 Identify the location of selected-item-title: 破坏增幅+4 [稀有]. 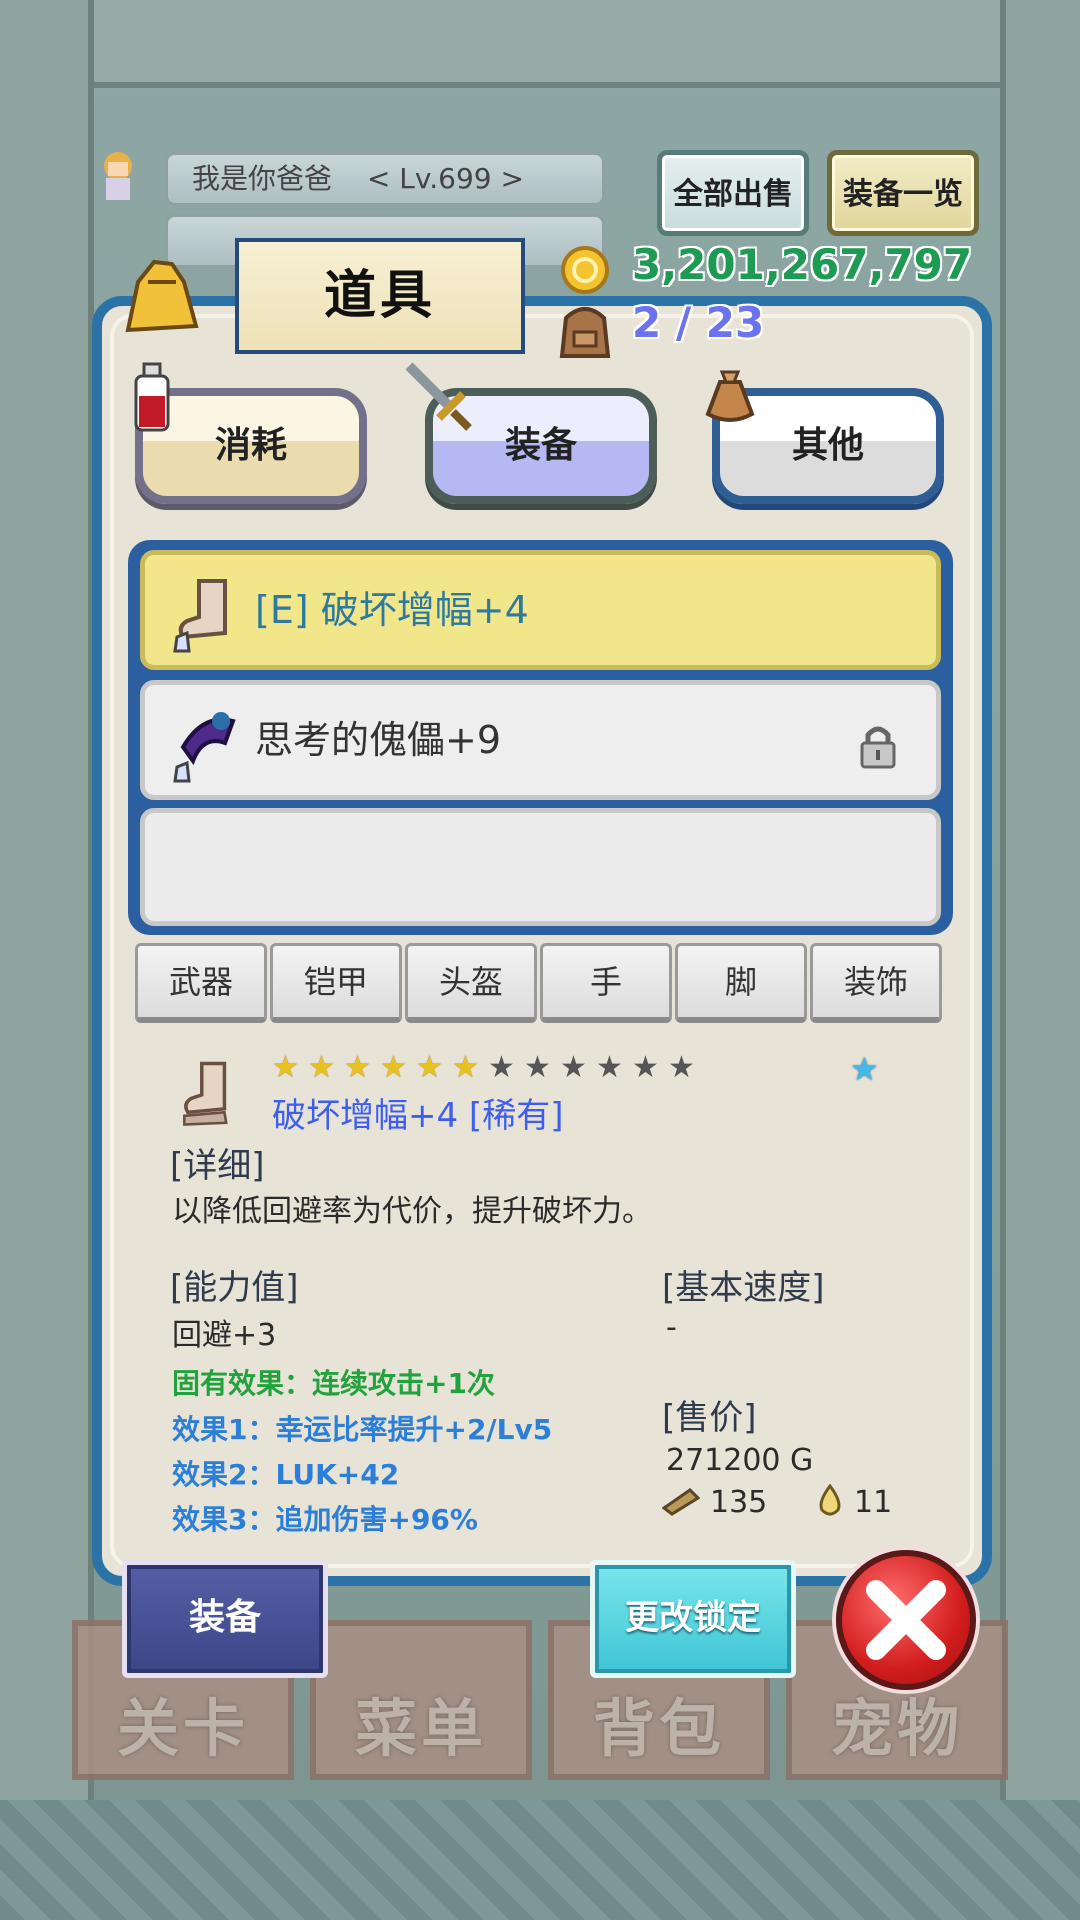
(418, 1116).